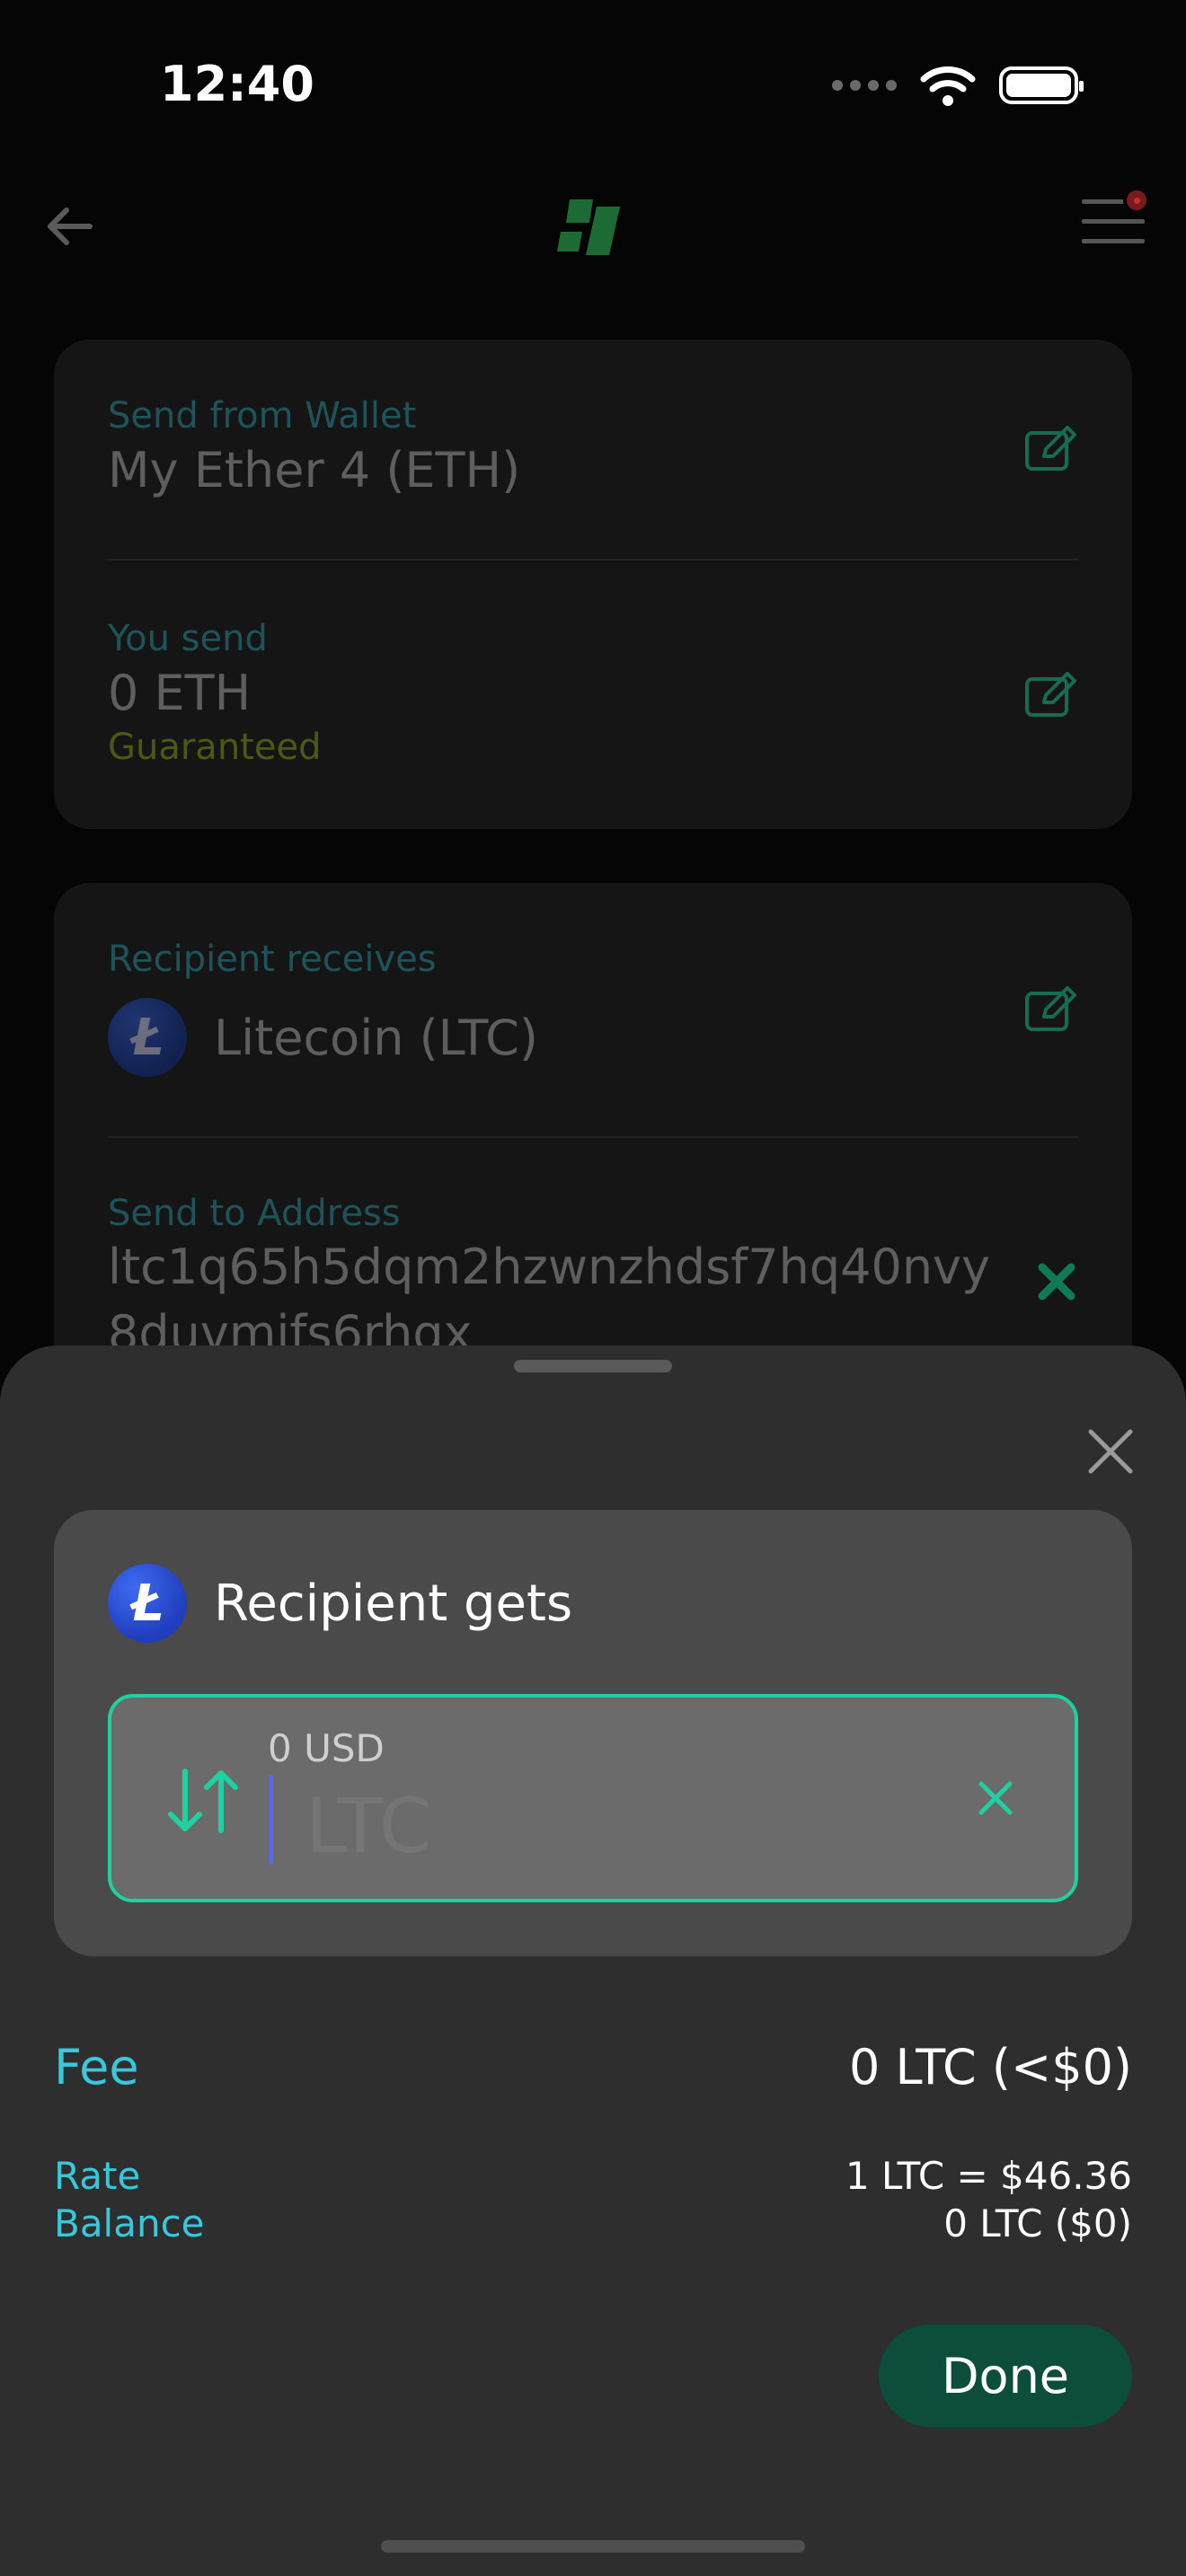  What do you see at coordinates (593, 2223) in the screenshot?
I see `balance-row: Balance 0 LTC ($0)` at bounding box center [593, 2223].